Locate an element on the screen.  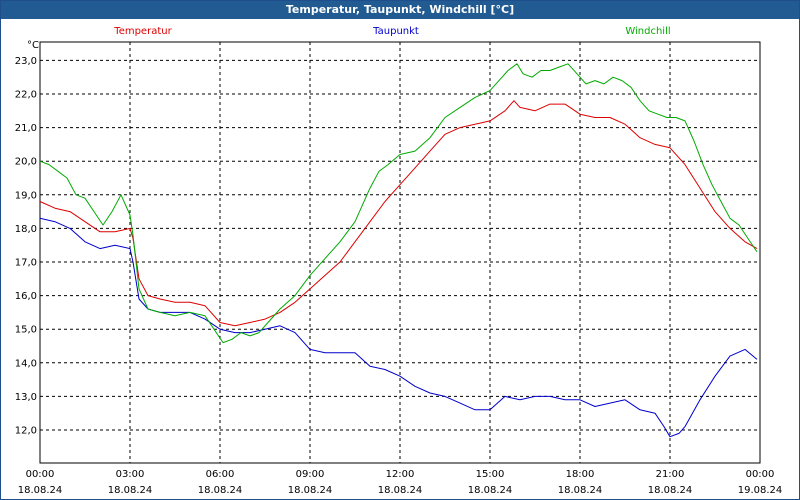
y-tick-label: 14,0 is located at coordinates (26, 363).